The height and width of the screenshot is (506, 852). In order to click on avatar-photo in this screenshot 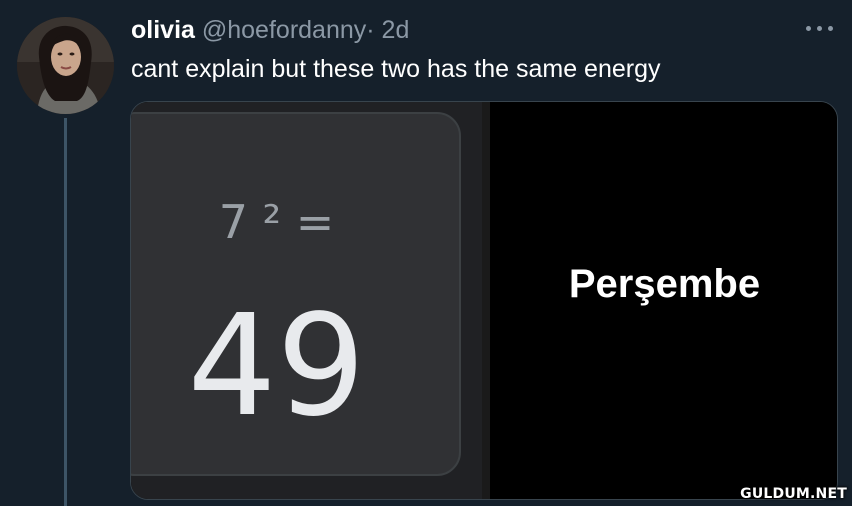, I will do `click(65, 65)`.